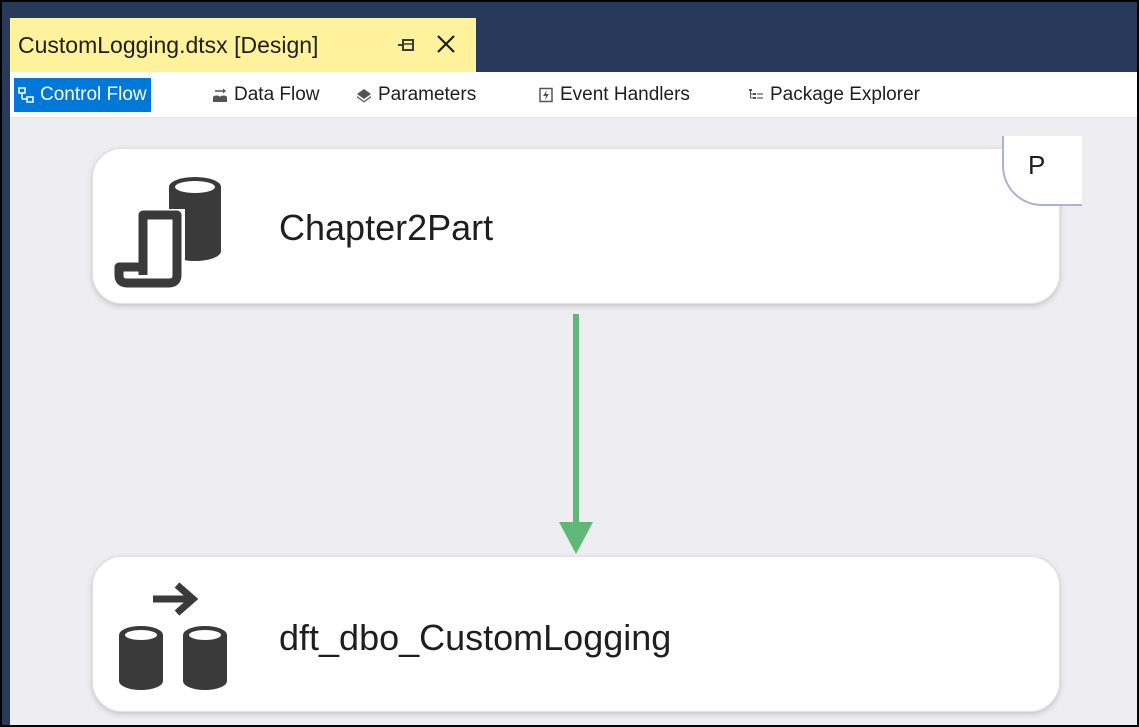 The height and width of the screenshot is (727, 1139). Describe the element at coordinates (756, 94) in the screenshot. I see `package-explorer-icon` at that location.